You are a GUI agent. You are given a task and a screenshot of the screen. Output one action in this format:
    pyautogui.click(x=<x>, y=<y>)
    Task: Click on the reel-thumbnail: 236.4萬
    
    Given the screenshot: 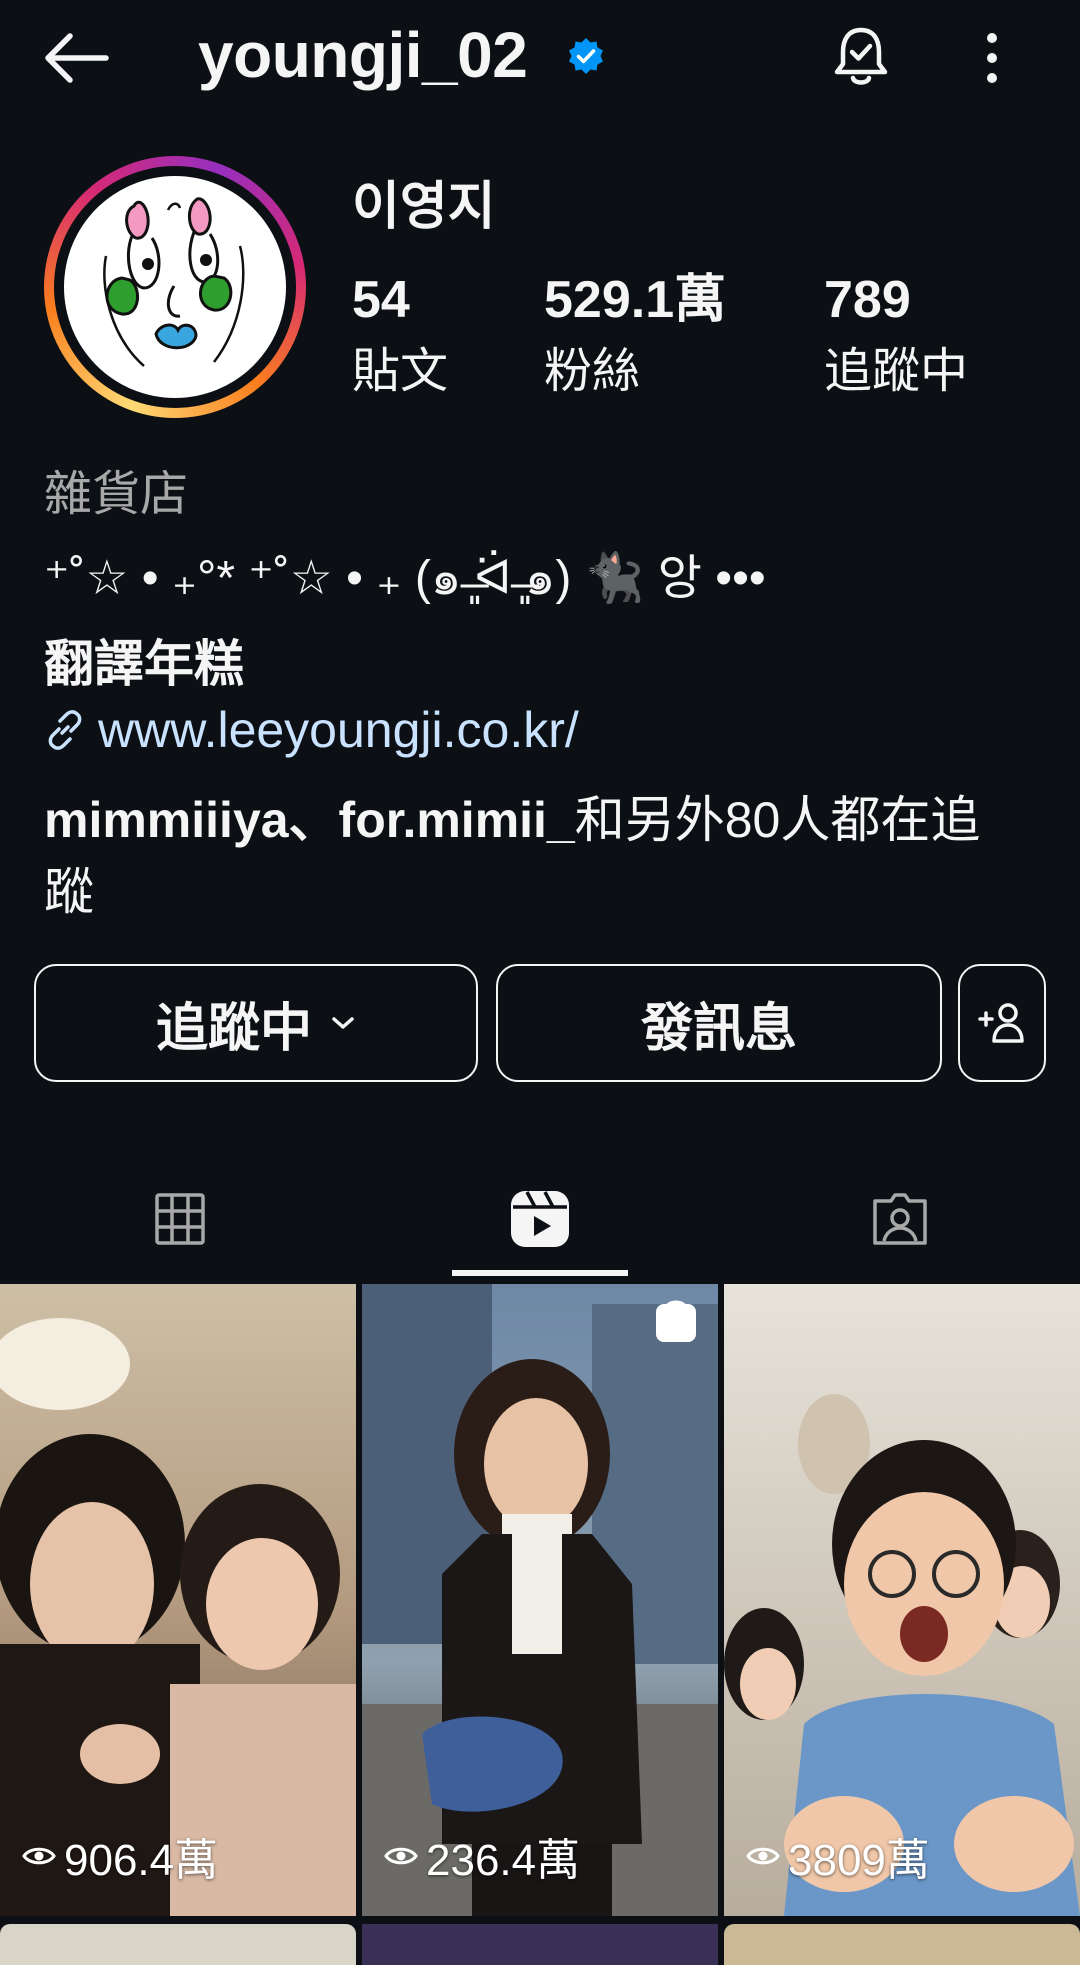 What is the action you would take?
    pyautogui.click(x=540, y=1600)
    